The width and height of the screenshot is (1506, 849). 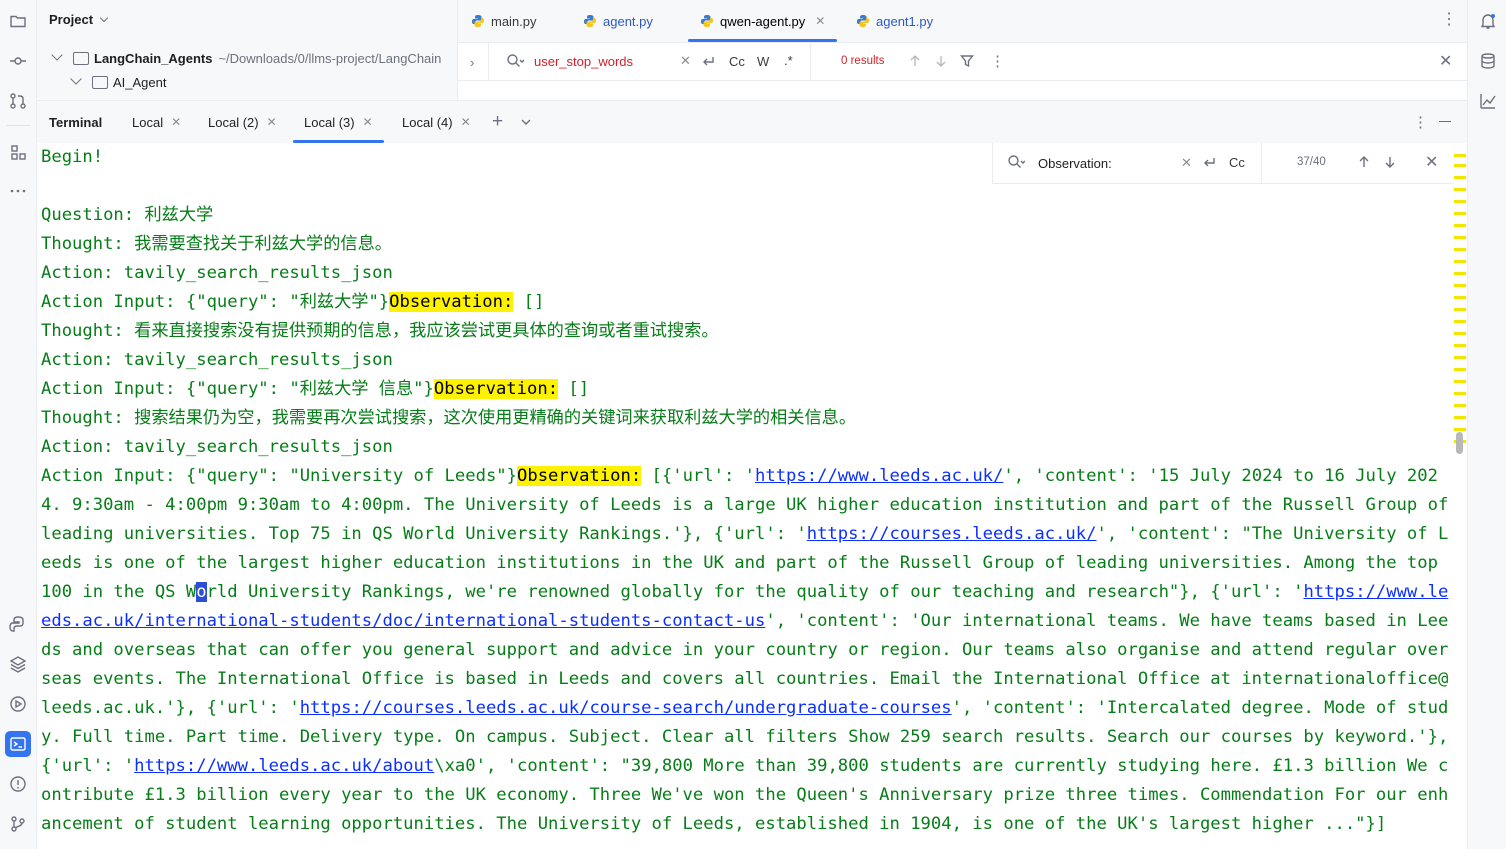 What do you see at coordinates (217, 273) in the screenshot?
I see `action-line-1: Action: tavily_search_results_json` at bounding box center [217, 273].